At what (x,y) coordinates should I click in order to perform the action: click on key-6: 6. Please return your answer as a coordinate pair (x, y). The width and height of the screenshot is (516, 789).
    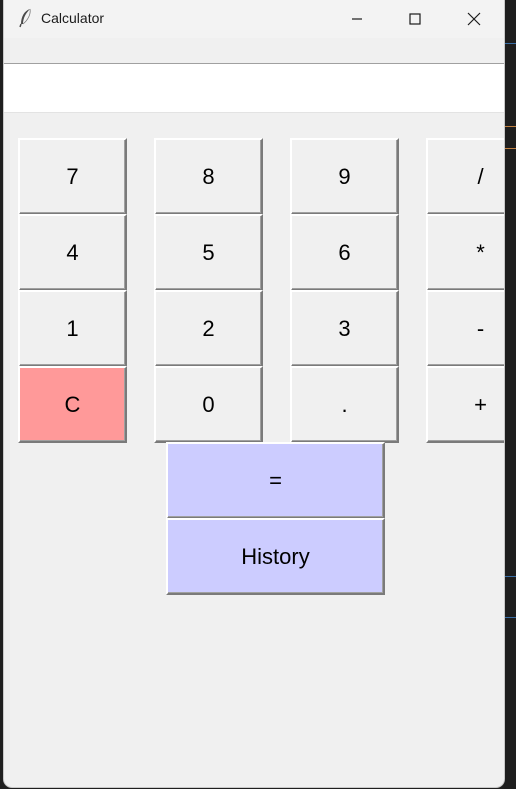
    Looking at the image, I should click on (344, 252).